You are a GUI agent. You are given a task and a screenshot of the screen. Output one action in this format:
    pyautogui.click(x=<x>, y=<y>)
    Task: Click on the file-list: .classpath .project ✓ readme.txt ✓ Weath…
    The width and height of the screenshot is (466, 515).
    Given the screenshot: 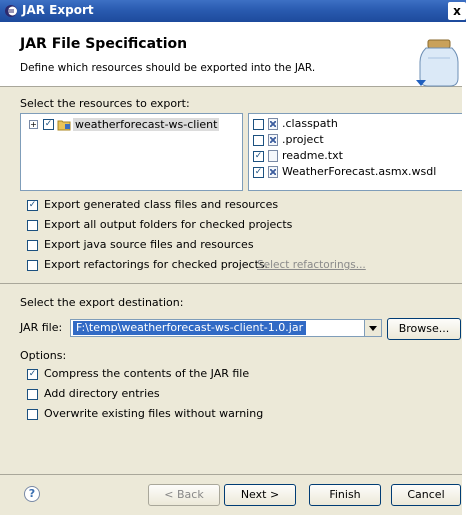 What is the action you would take?
    pyautogui.click(x=356, y=152)
    